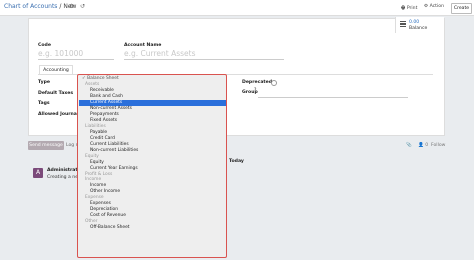  I want to click on attachment-icon: 📎, so click(409, 145).